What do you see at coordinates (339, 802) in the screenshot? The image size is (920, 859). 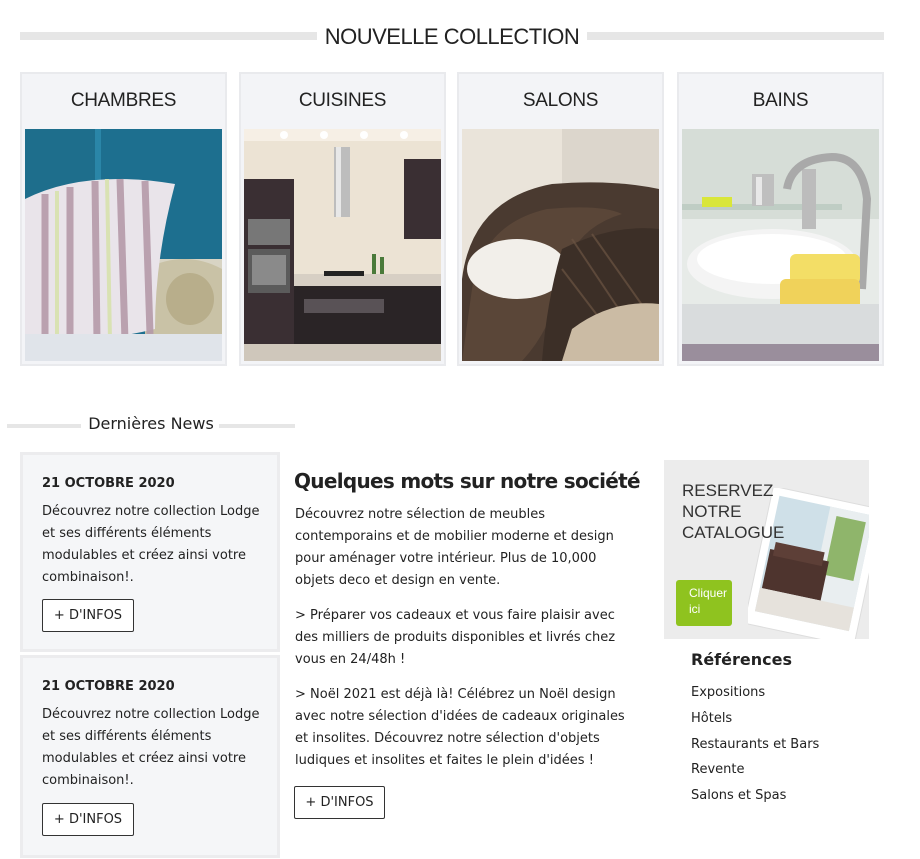 I see `about-more-info-button: + D'INFOS` at bounding box center [339, 802].